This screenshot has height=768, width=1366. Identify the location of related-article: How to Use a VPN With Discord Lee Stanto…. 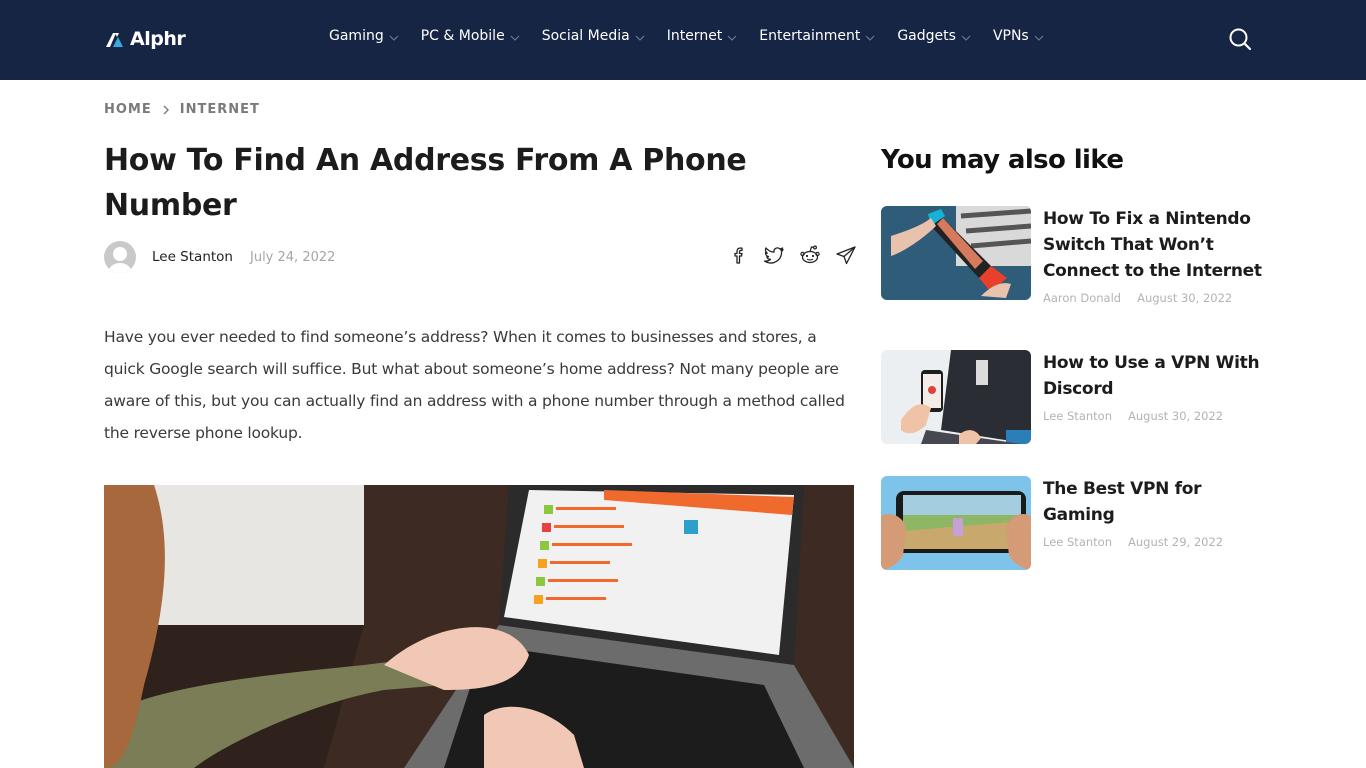
(1081, 397).